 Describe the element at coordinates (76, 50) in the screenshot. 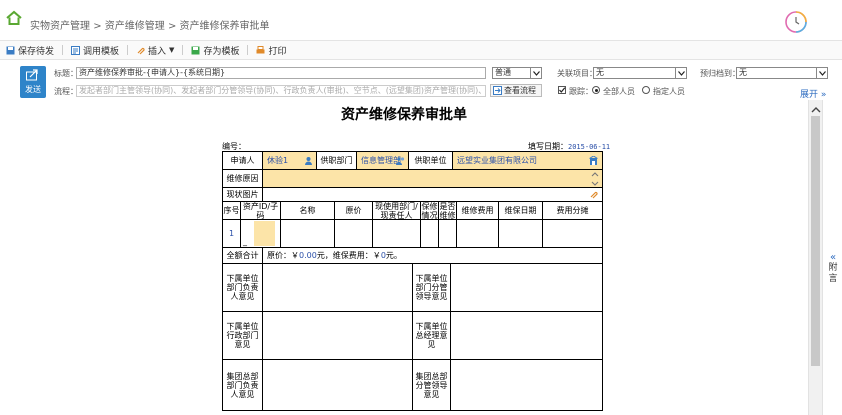

I see `template-icon` at that location.